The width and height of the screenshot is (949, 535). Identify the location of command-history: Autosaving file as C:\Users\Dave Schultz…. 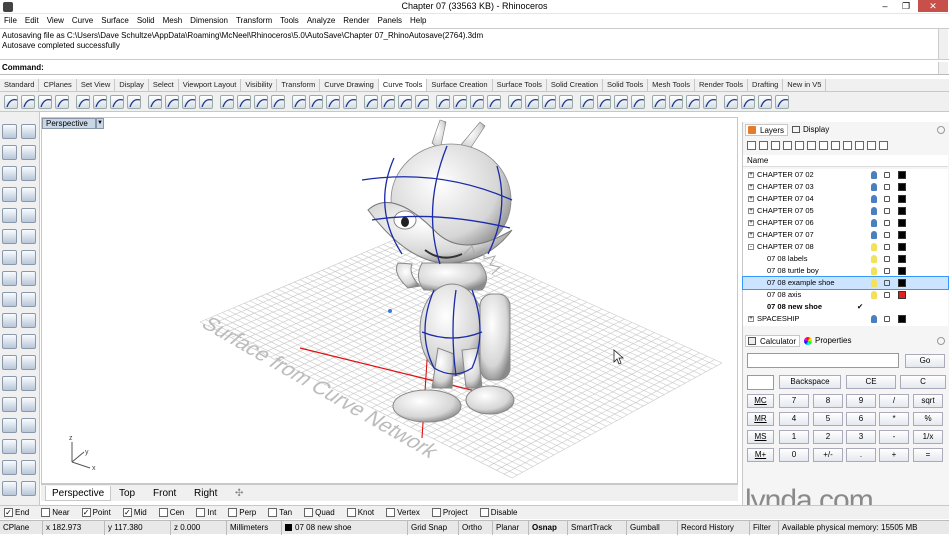
(474, 44).